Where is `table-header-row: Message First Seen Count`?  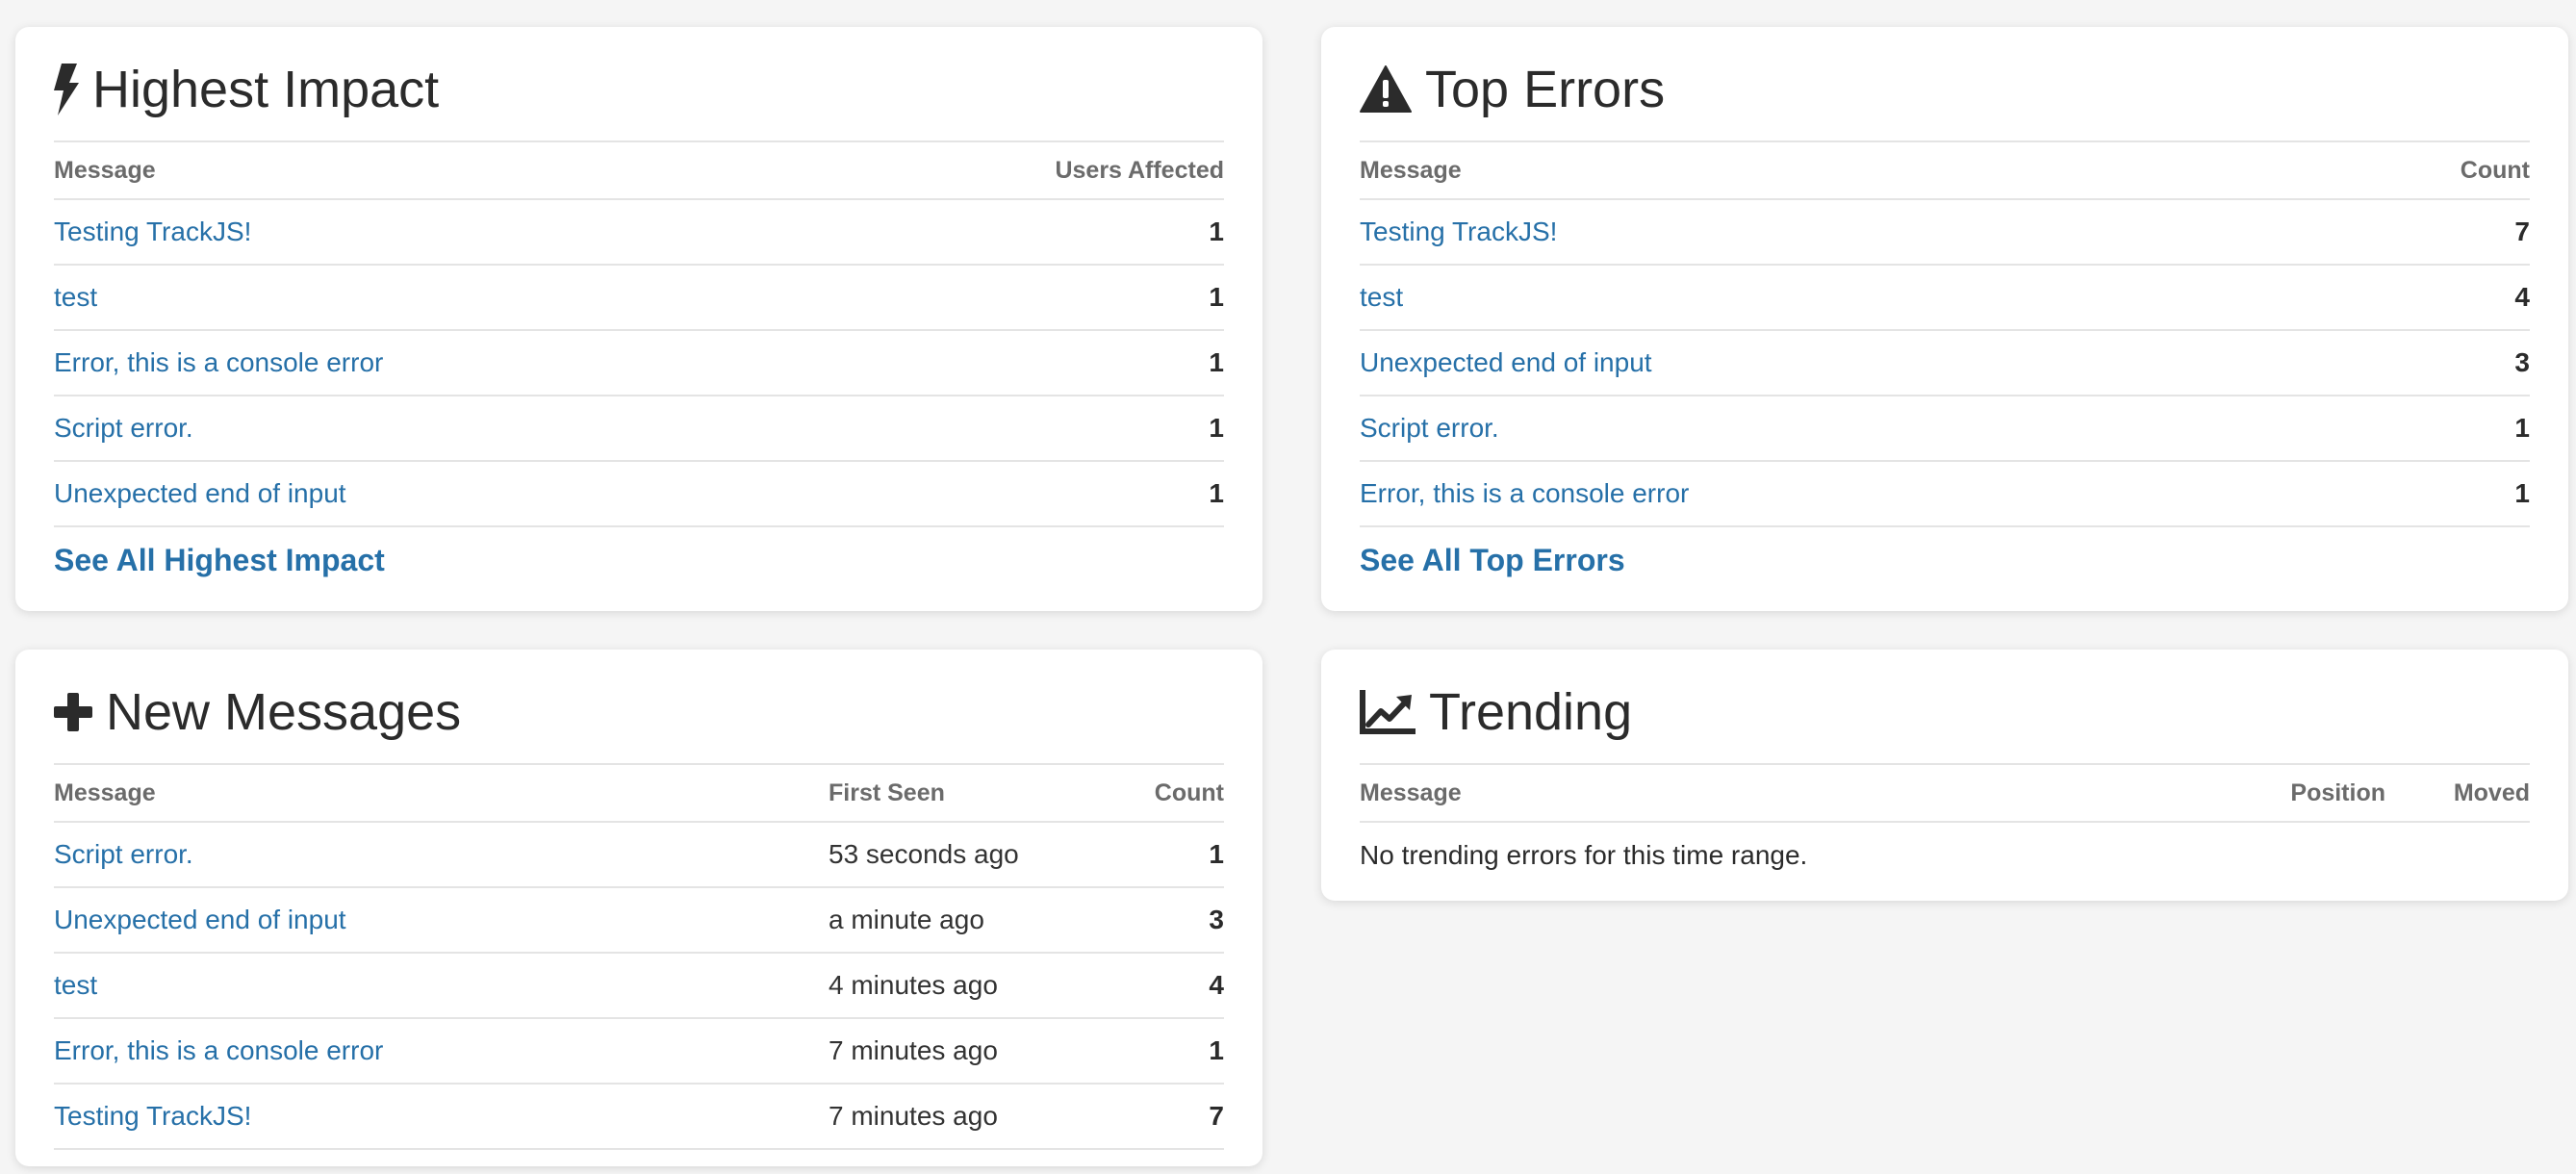
table-header-row: Message First Seen Count is located at coordinates (639, 793).